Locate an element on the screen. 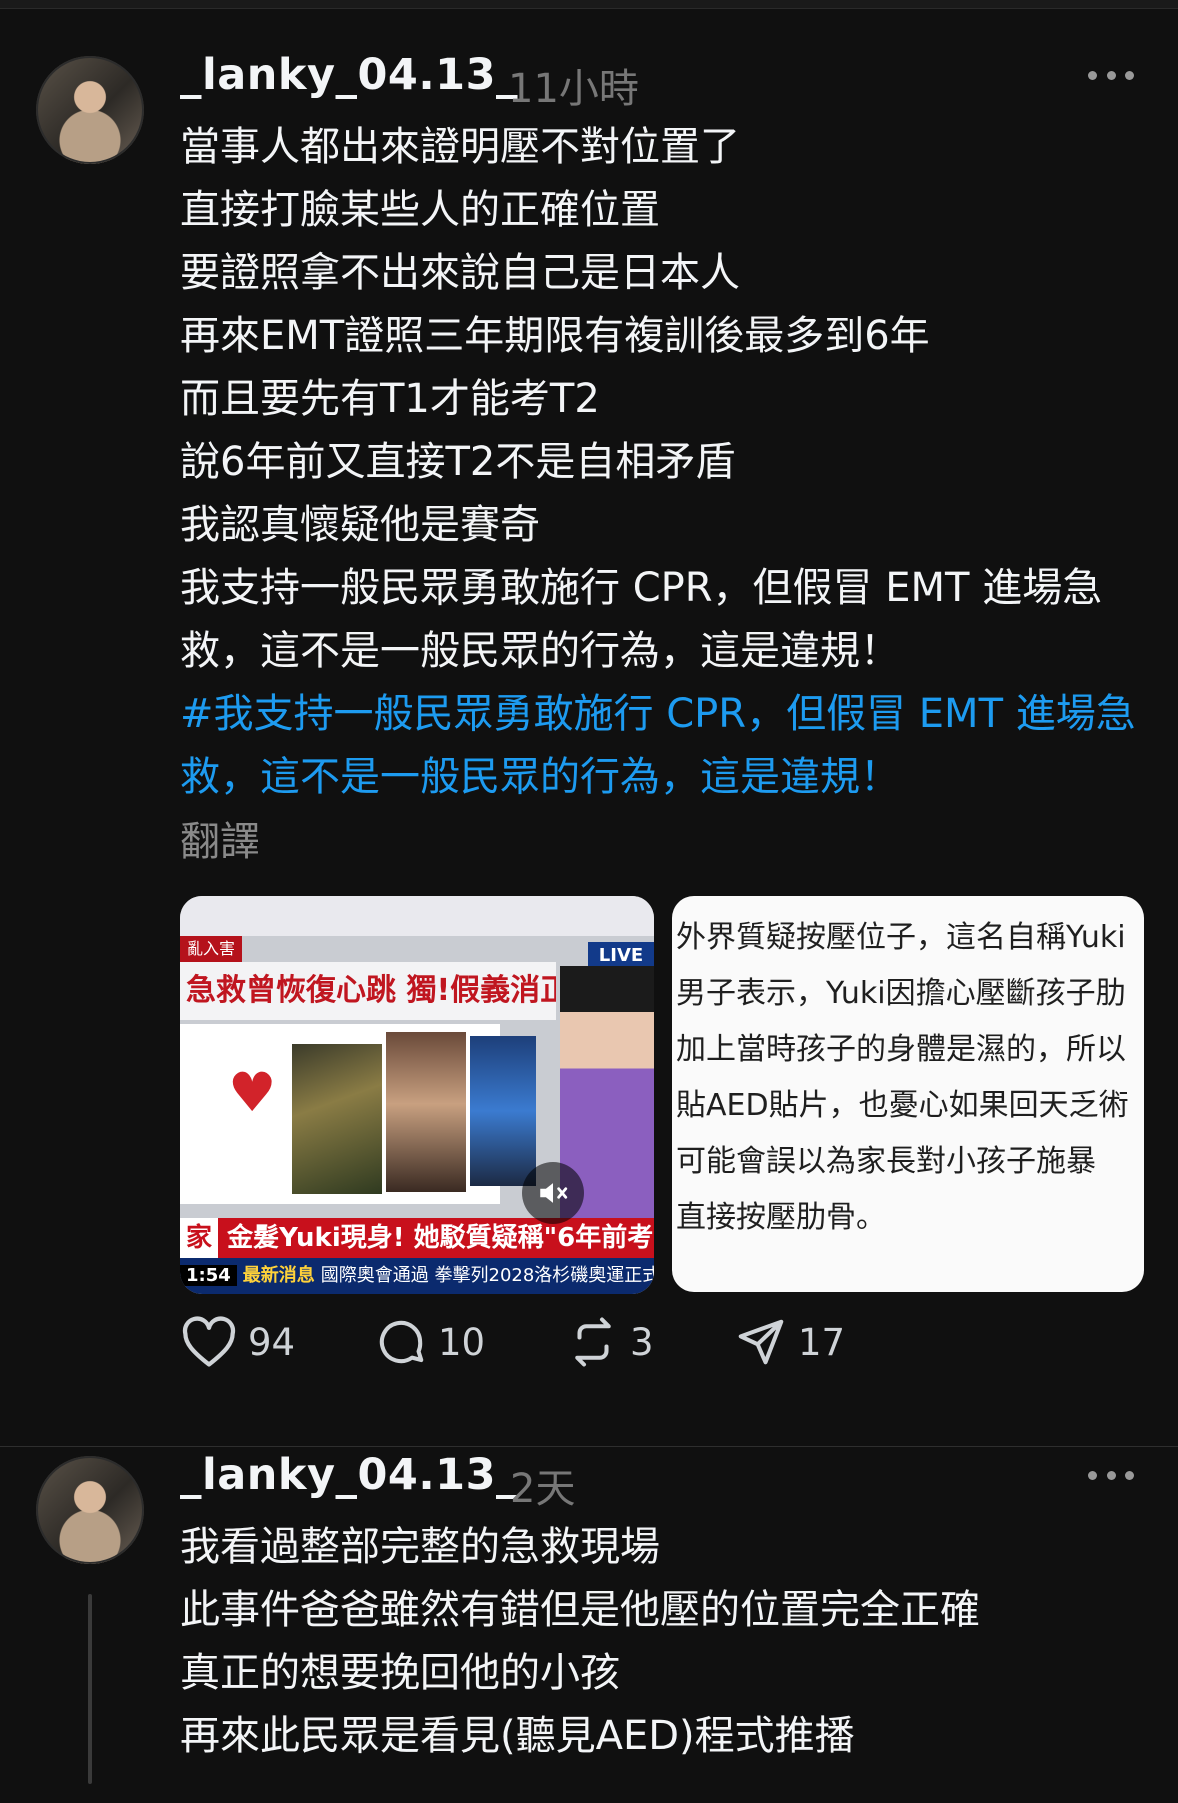 This screenshot has width=1178, height=1803. mute-button is located at coordinates (553, 1193).